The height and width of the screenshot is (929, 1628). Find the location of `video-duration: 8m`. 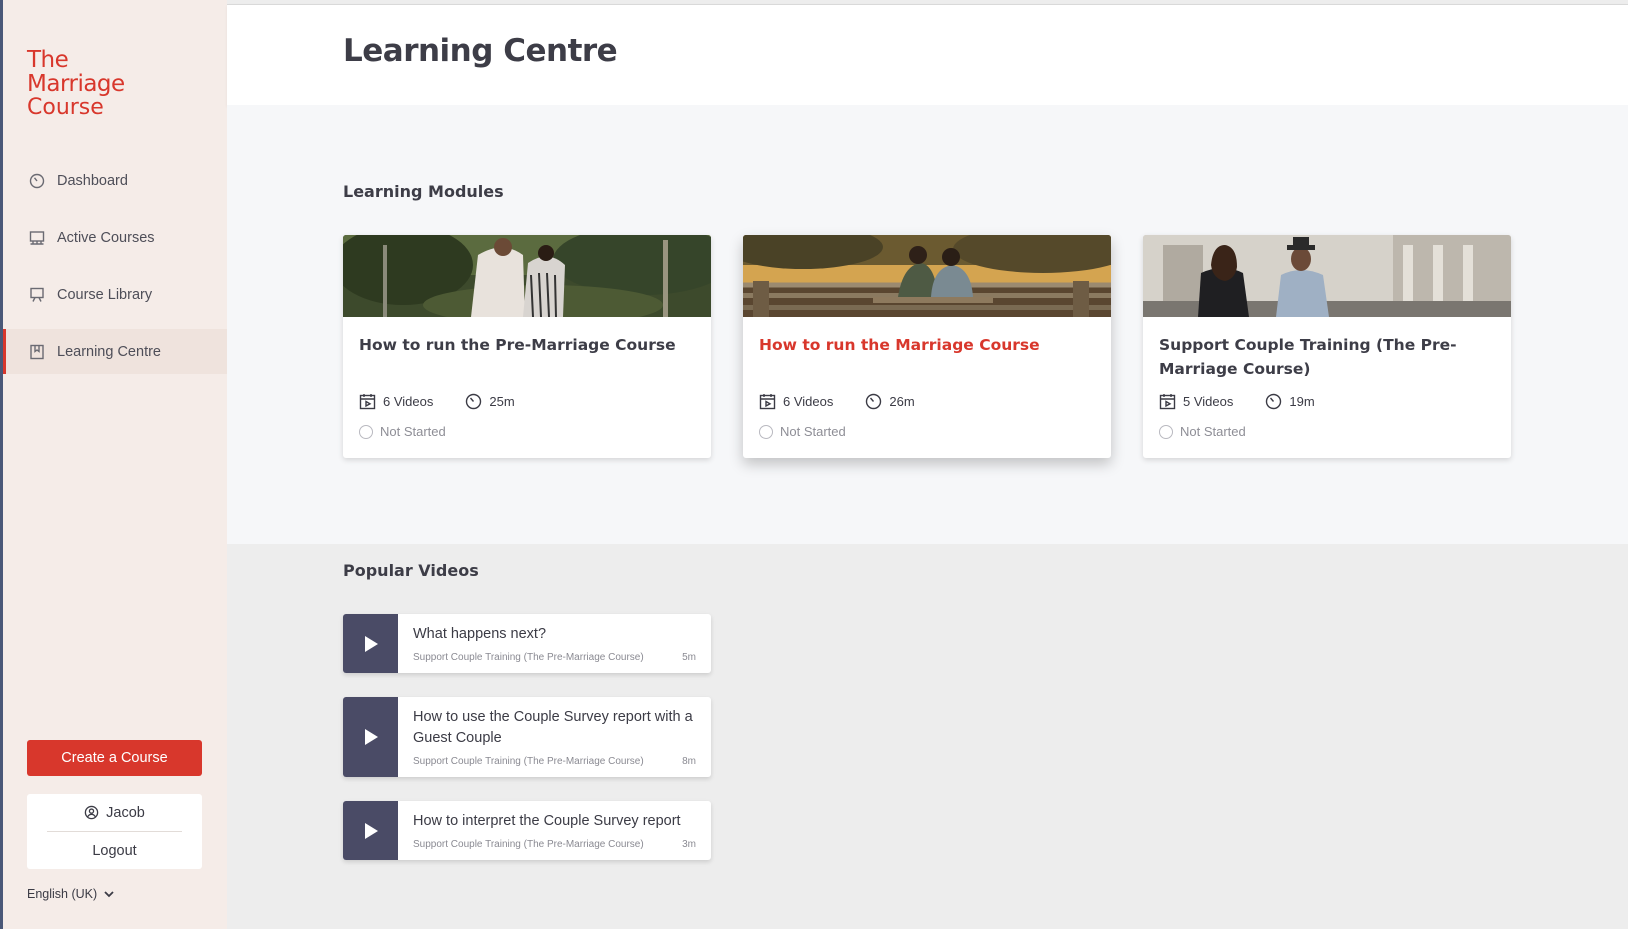

video-duration: 8m is located at coordinates (689, 761).